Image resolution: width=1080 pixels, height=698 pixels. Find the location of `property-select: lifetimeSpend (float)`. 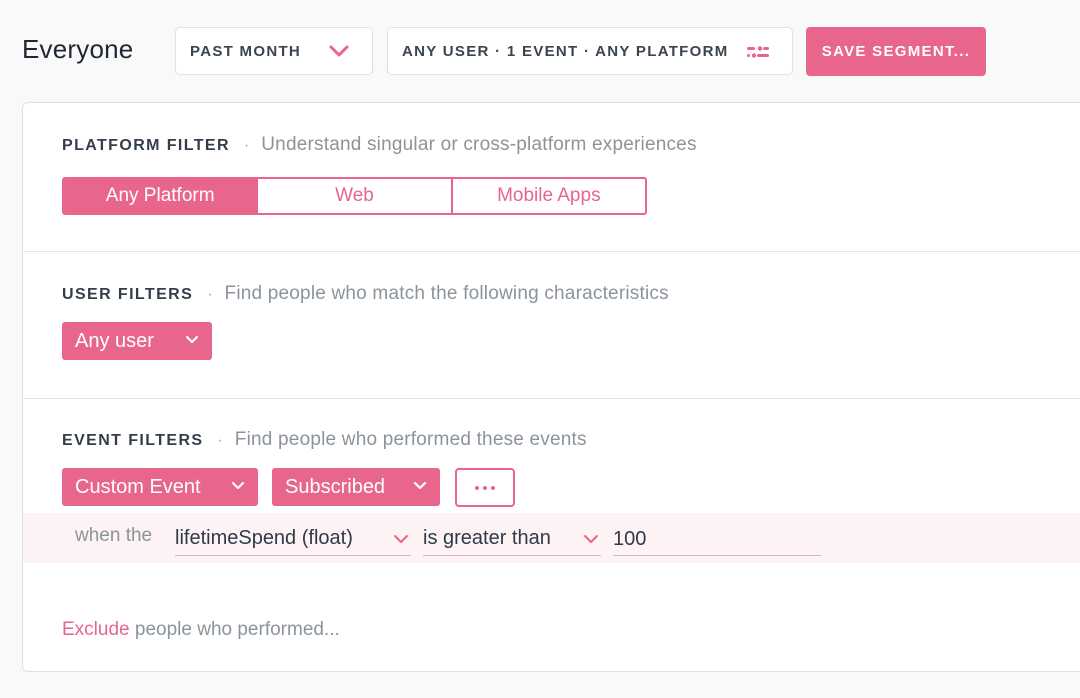

property-select: lifetimeSpend (float) is located at coordinates (293, 538).